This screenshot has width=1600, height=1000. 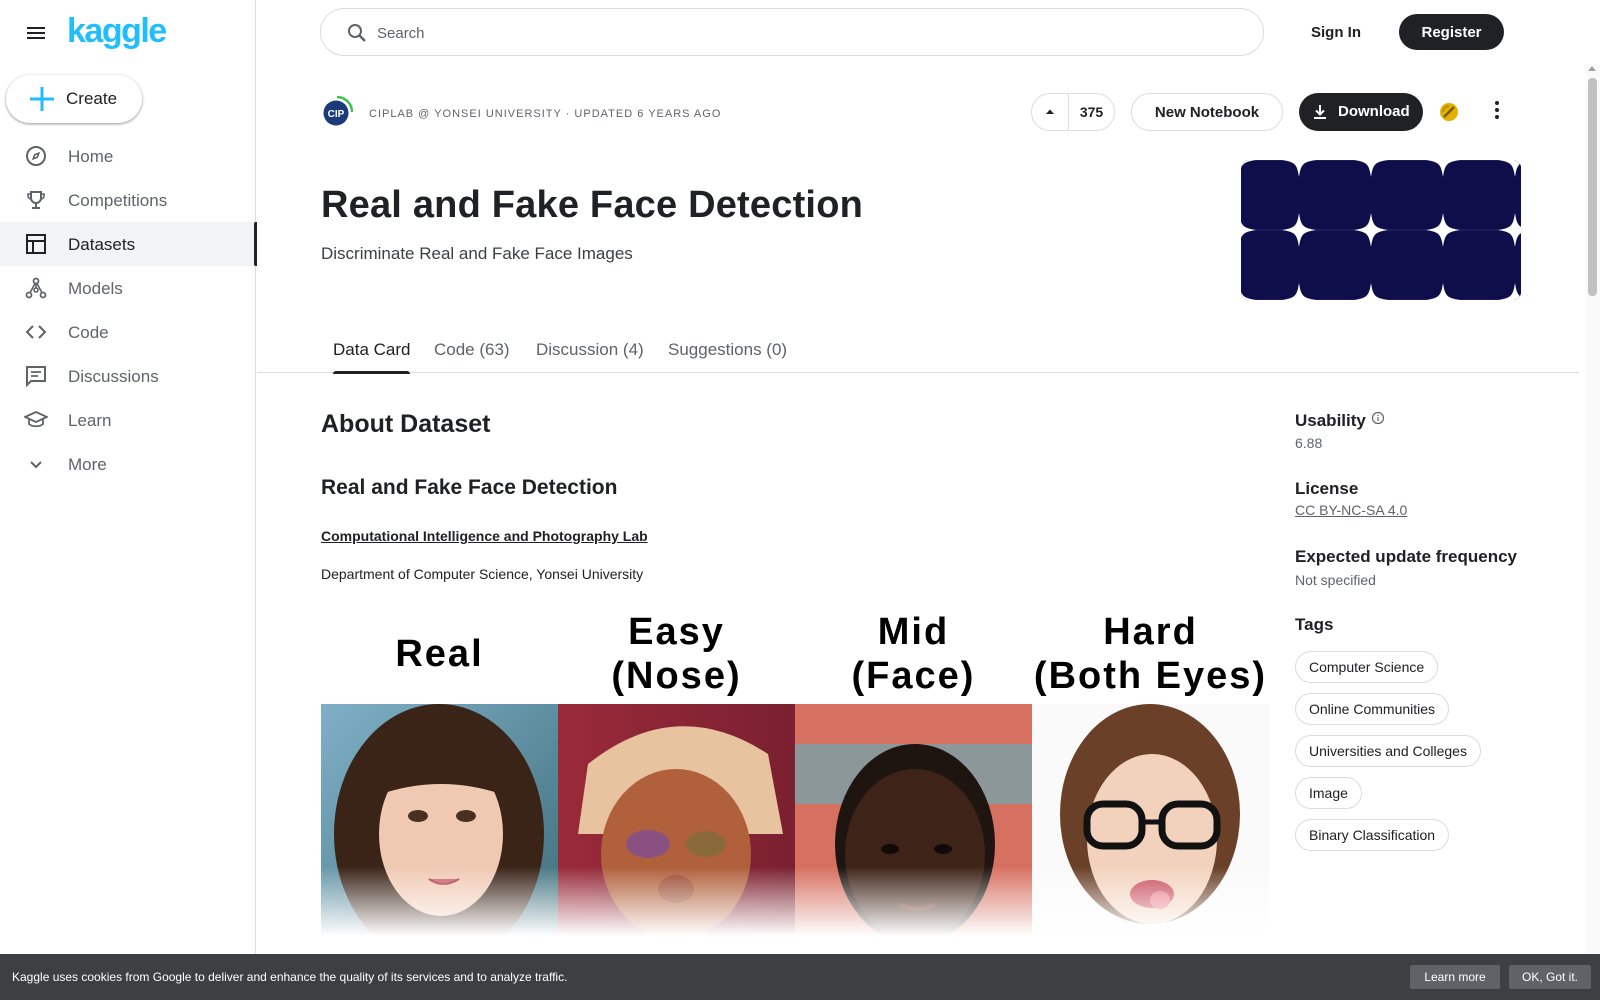 I want to click on sidebar-item-label: Datasets, so click(x=102, y=244).